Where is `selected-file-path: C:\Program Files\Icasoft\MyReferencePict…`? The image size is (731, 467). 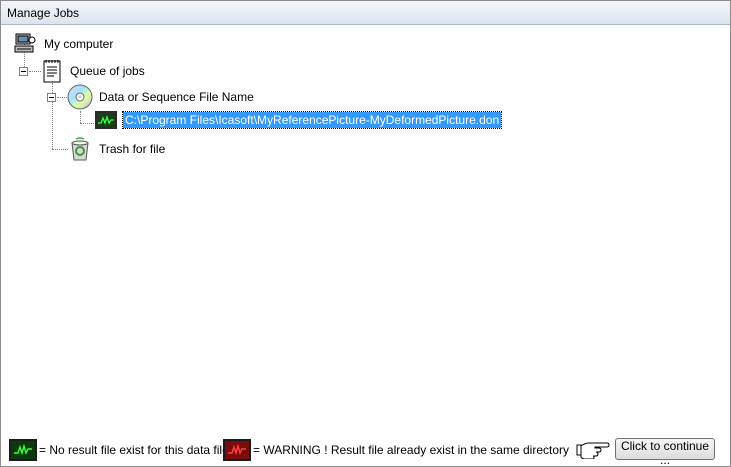 selected-file-path: C:\Program Files\Icasoft\MyReferencePict… is located at coordinates (312, 120).